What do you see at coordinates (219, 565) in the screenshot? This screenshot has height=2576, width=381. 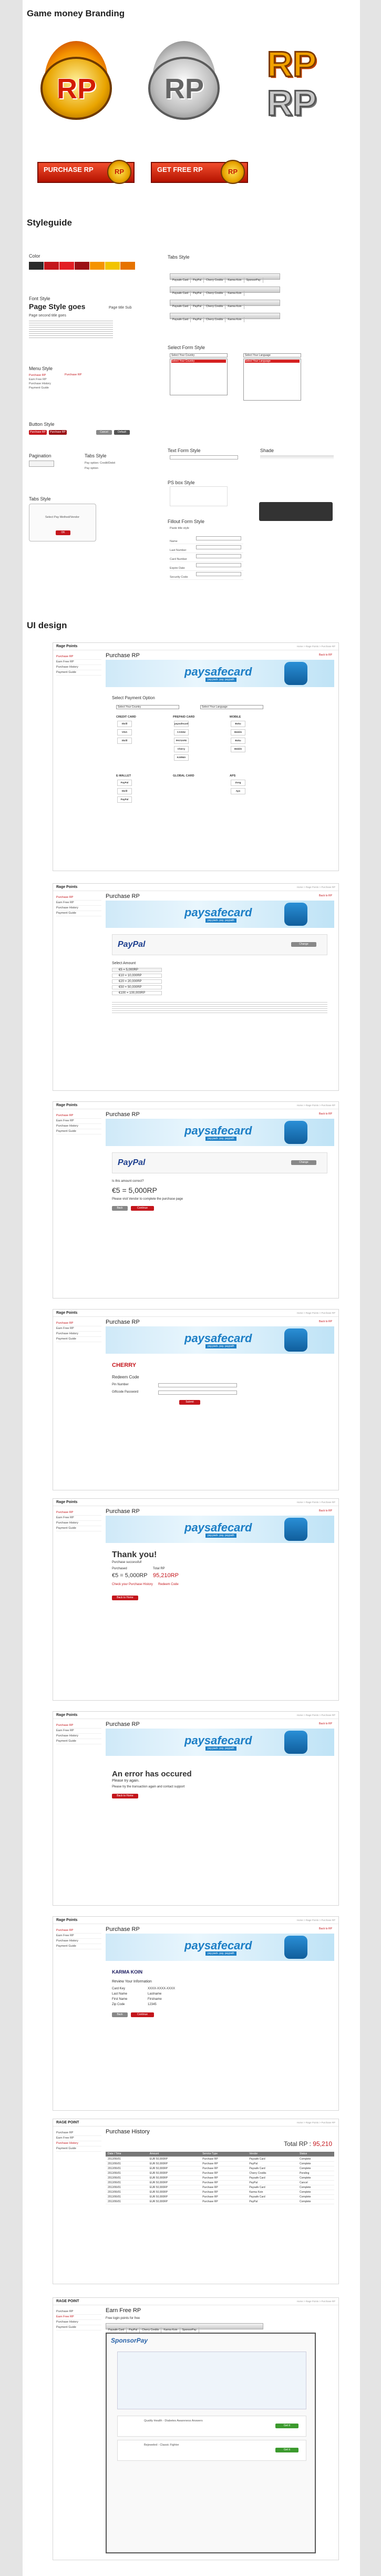 I see `expire-date-field` at bounding box center [219, 565].